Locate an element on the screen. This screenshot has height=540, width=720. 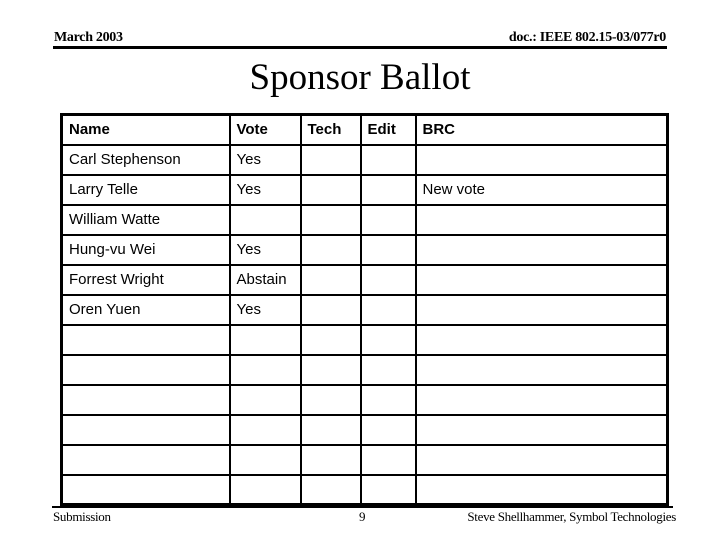
table-header-row: Name Vote Tech Edit BRC is located at coordinates (364, 129).